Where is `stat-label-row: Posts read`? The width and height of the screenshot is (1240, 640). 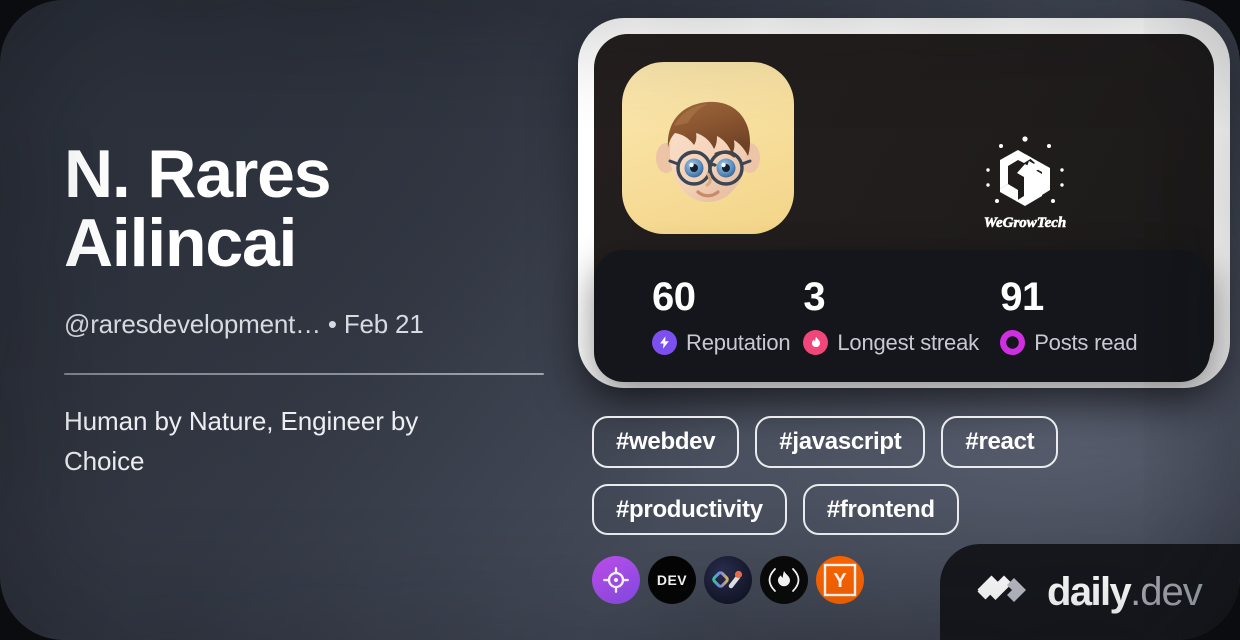
stat-label-row: Posts read is located at coordinates (1090, 343).